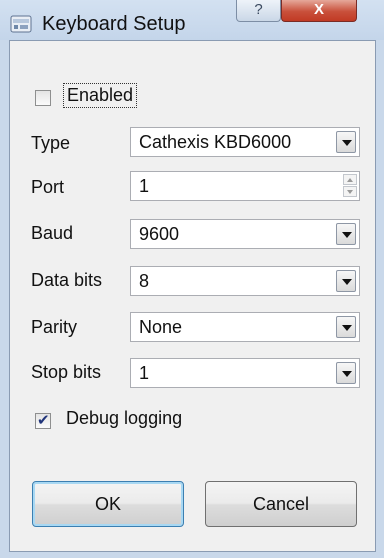 The height and width of the screenshot is (558, 384). I want to click on data-bits-value: 8, so click(144, 281).